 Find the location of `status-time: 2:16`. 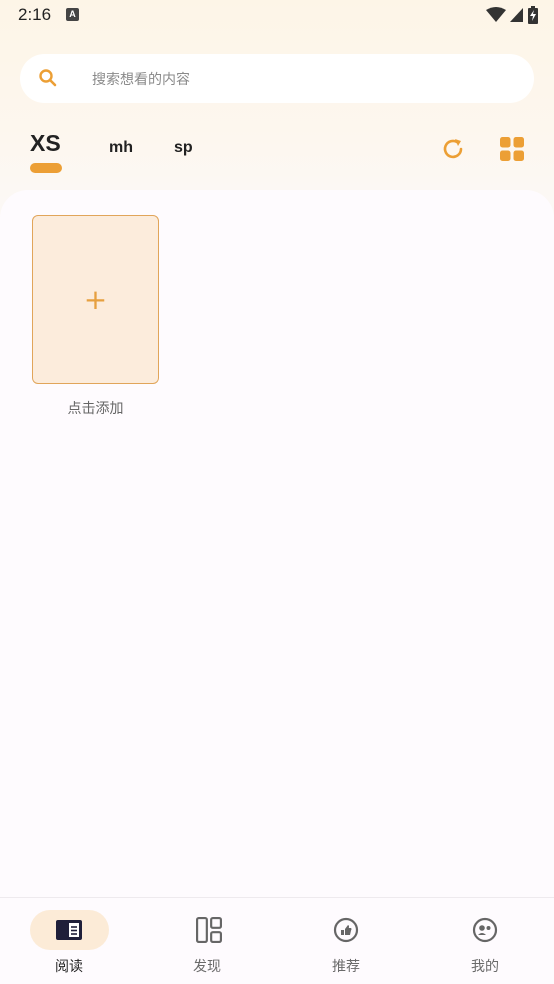

status-time: 2:16 is located at coordinates (35, 14).